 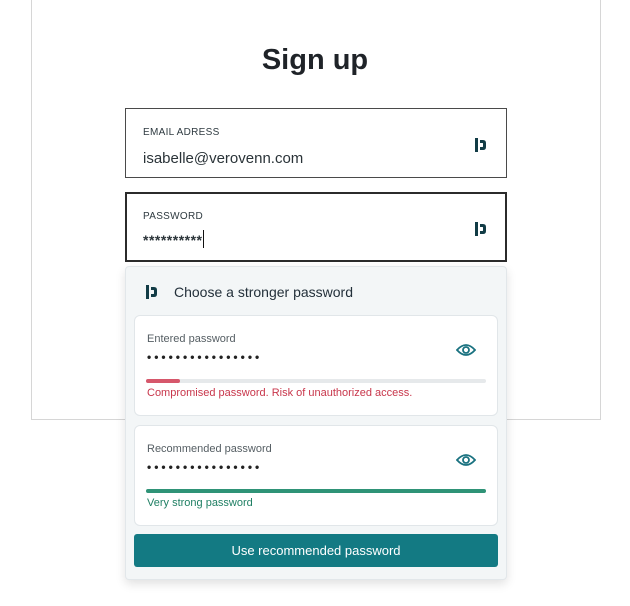 What do you see at coordinates (163, 381) in the screenshot?
I see `entered-strength-bar` at bounding box center [163, 381].